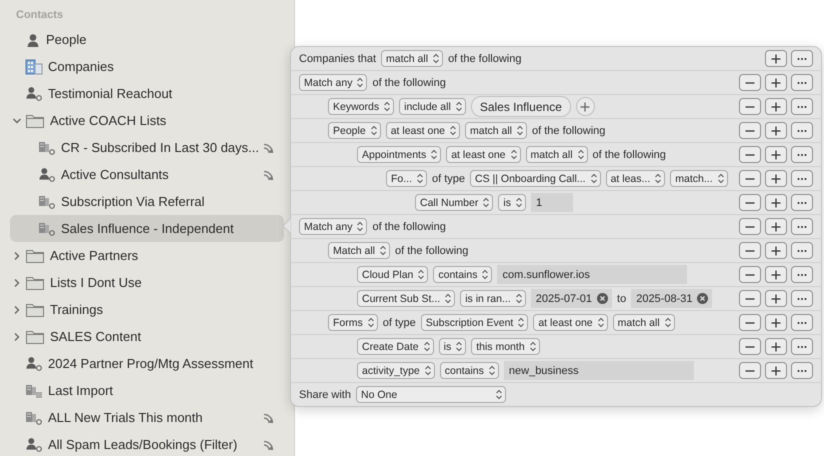 This screenshot has height=456, width=824. I want to click on sidebar-item: Testimonial Reachout, so click(147, 93).